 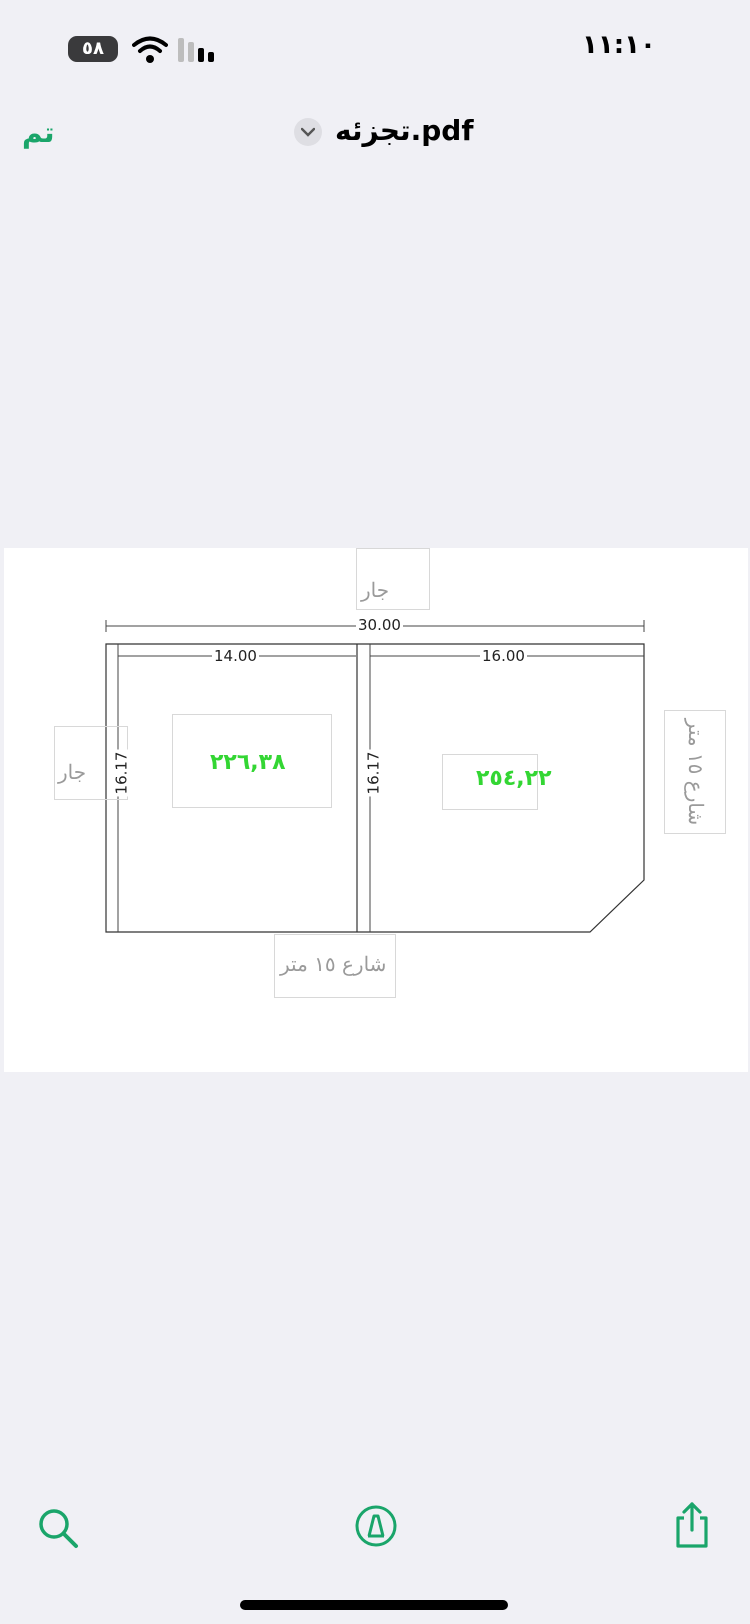 What do you see at coordinates (72, 772) in the screenshot?
I see `left-neighbor-label: جار` at bounding box center [72, 772].